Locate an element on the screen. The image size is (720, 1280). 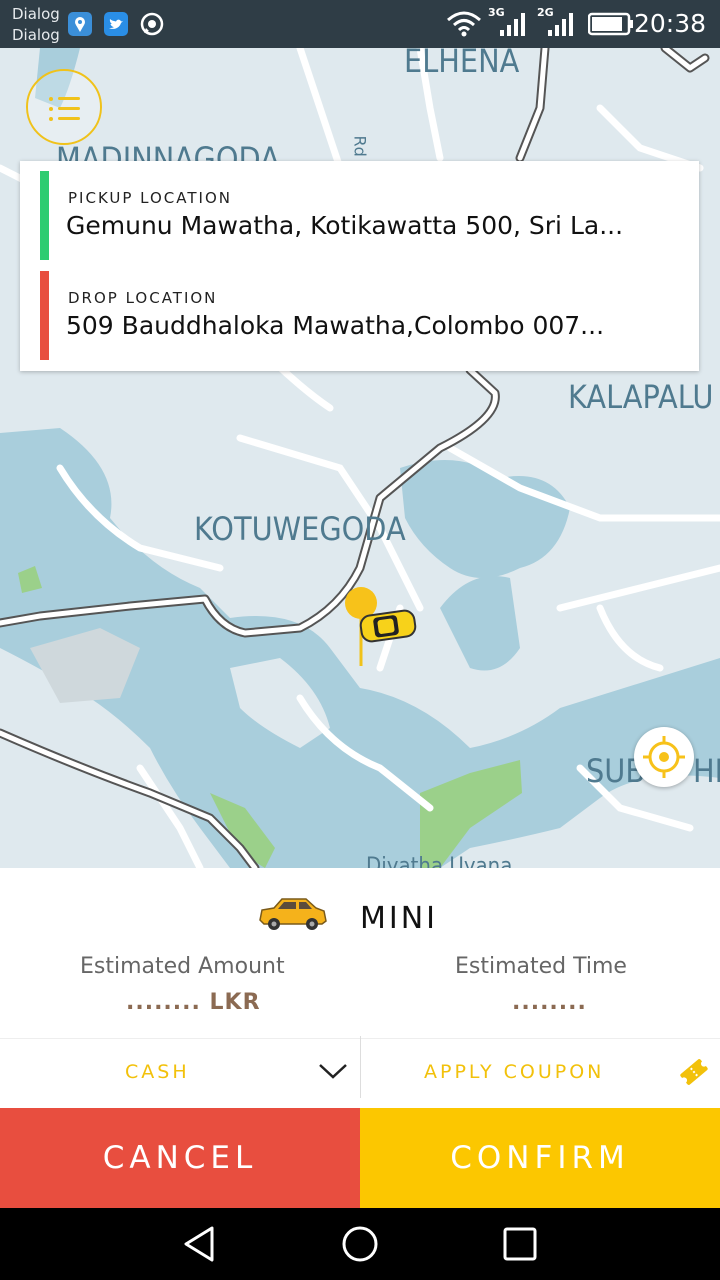
crosshair-icon is located at coordinates (664, 757).